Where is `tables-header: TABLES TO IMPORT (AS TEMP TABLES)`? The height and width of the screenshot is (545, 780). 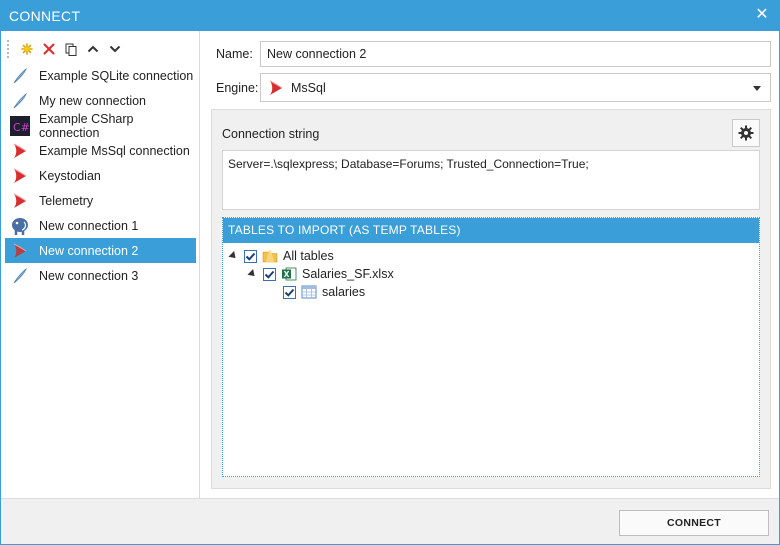
tables-header: TABLES TO IMPORT (AS TEMP TABLES) is located at coordinates (491, 230).